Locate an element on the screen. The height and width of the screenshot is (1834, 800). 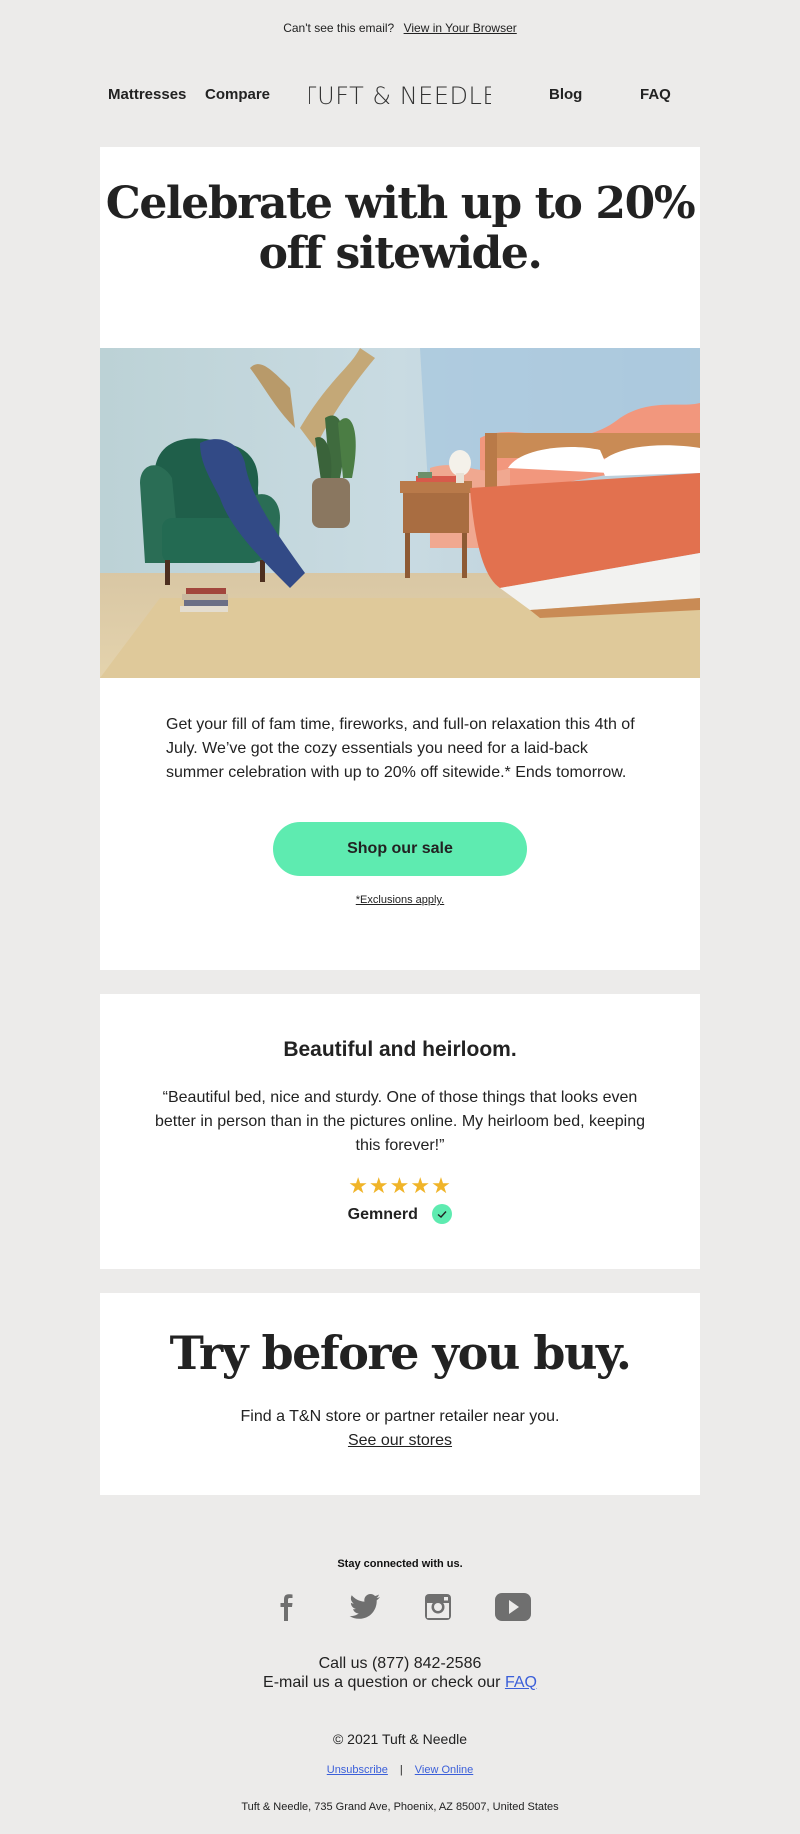
shop-sale-button: Shop our sale is located at coordinates (400, 849).